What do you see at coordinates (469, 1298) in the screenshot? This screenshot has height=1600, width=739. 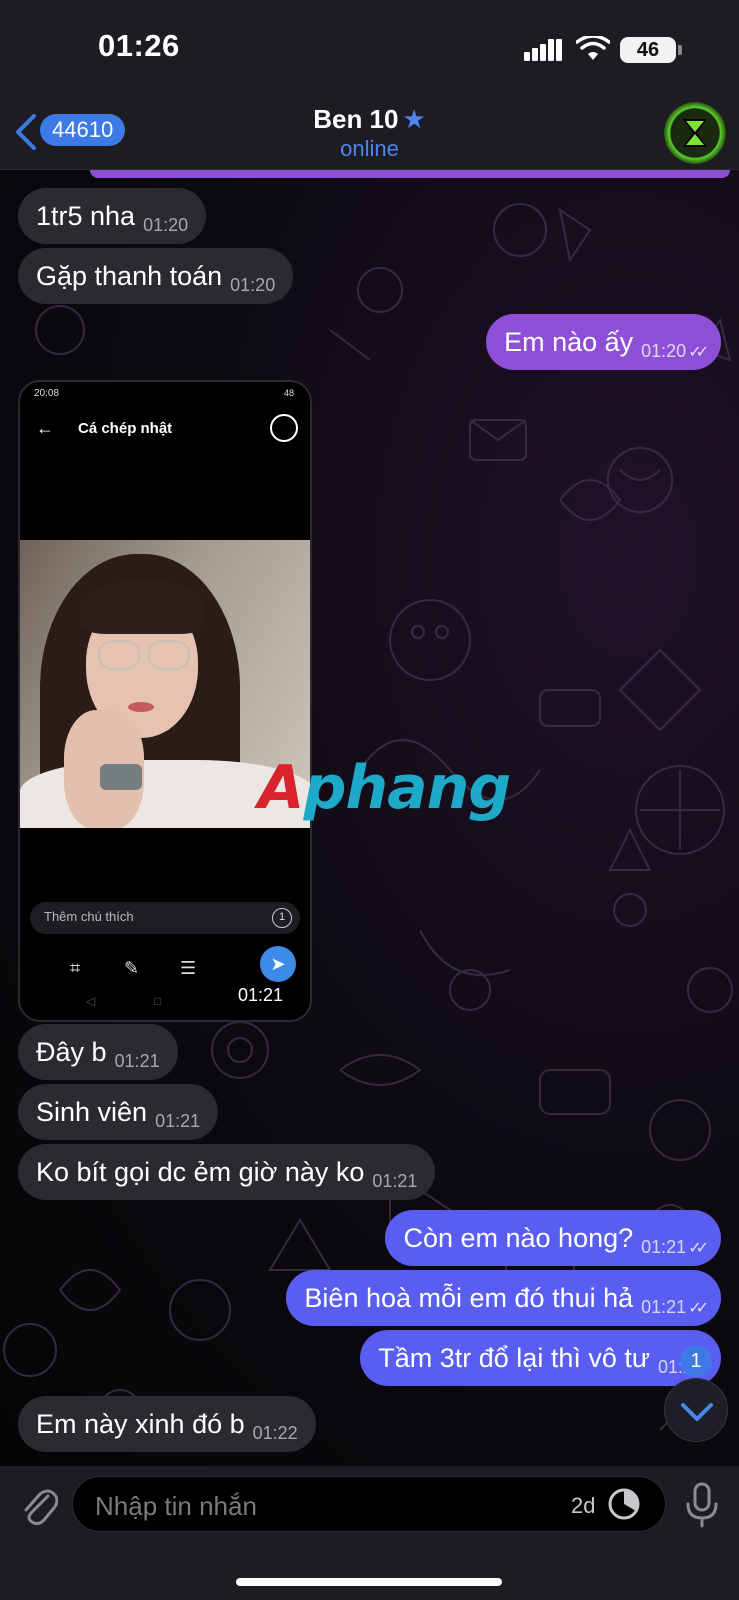 I see `message-text: Biên hoà mỗi em đó thui hả` at bounding box center [469, 1298].